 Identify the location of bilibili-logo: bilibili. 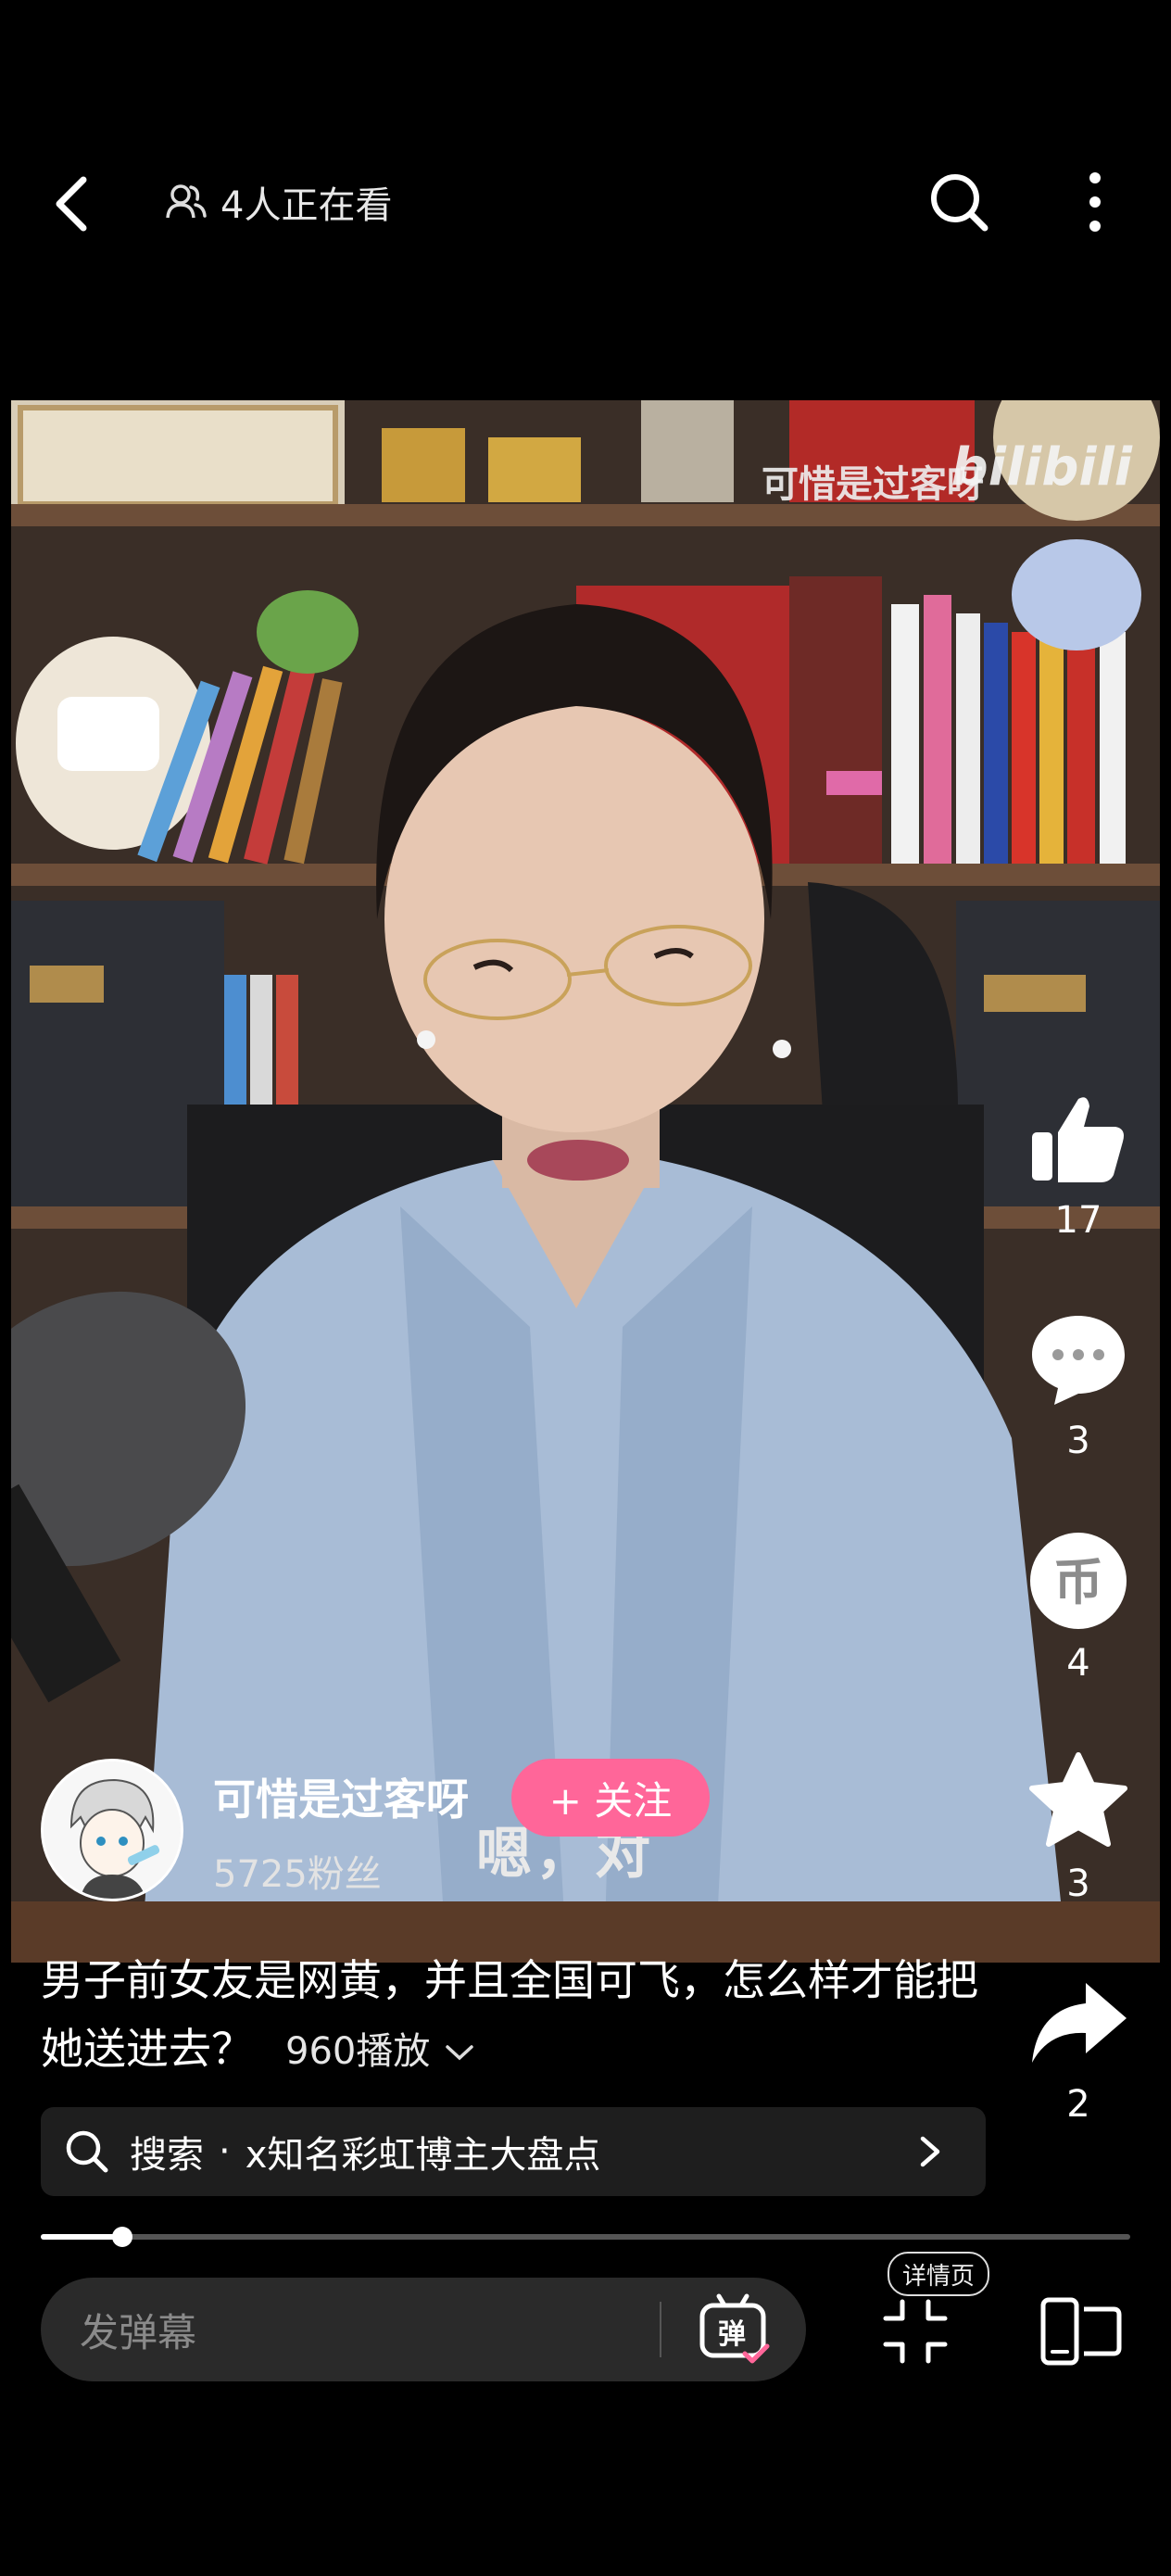
(1041, 468).